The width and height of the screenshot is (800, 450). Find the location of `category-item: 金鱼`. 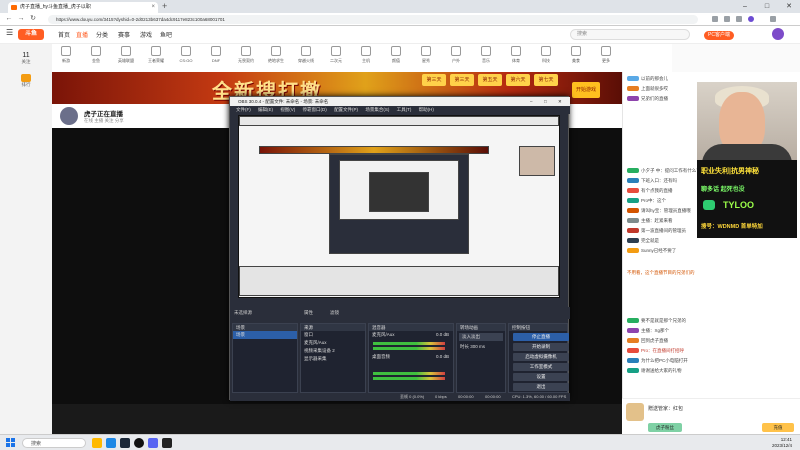

category-item: 金鱼 is located at coordinates (96, 55).